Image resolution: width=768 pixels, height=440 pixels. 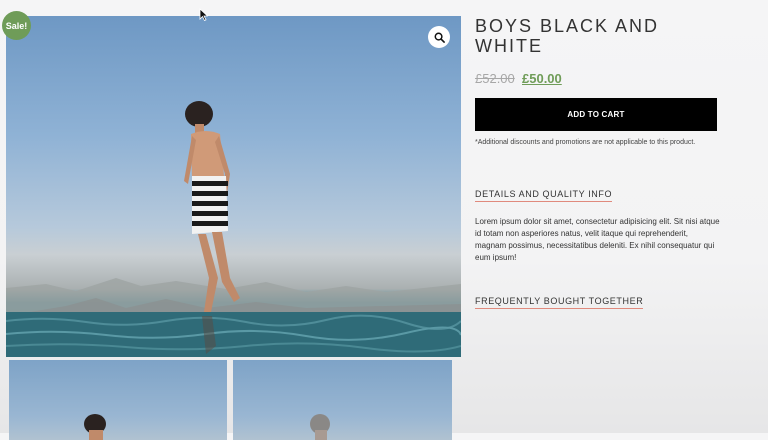 I want to click on thumbnail-1-image, so click(x=95, y=427).